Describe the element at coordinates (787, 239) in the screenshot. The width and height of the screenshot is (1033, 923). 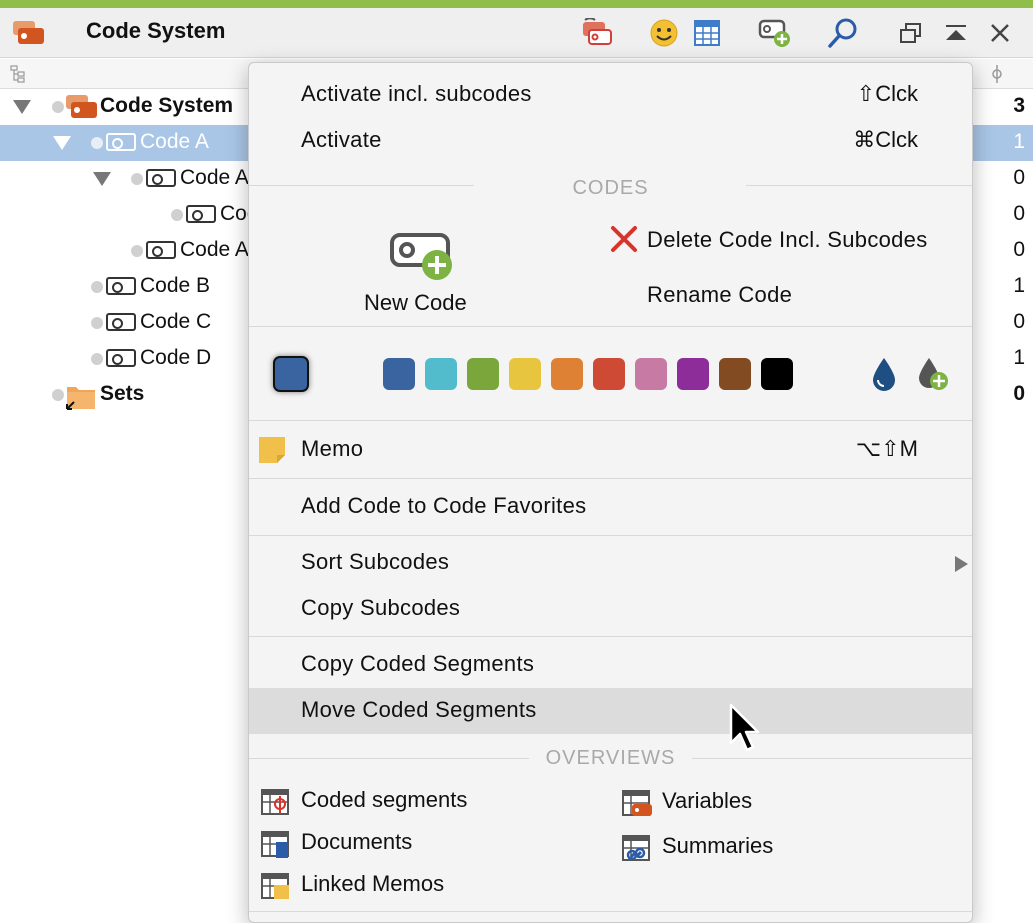
I see `menu-item-label: Delete Code Incl. Subcodes` at that location.